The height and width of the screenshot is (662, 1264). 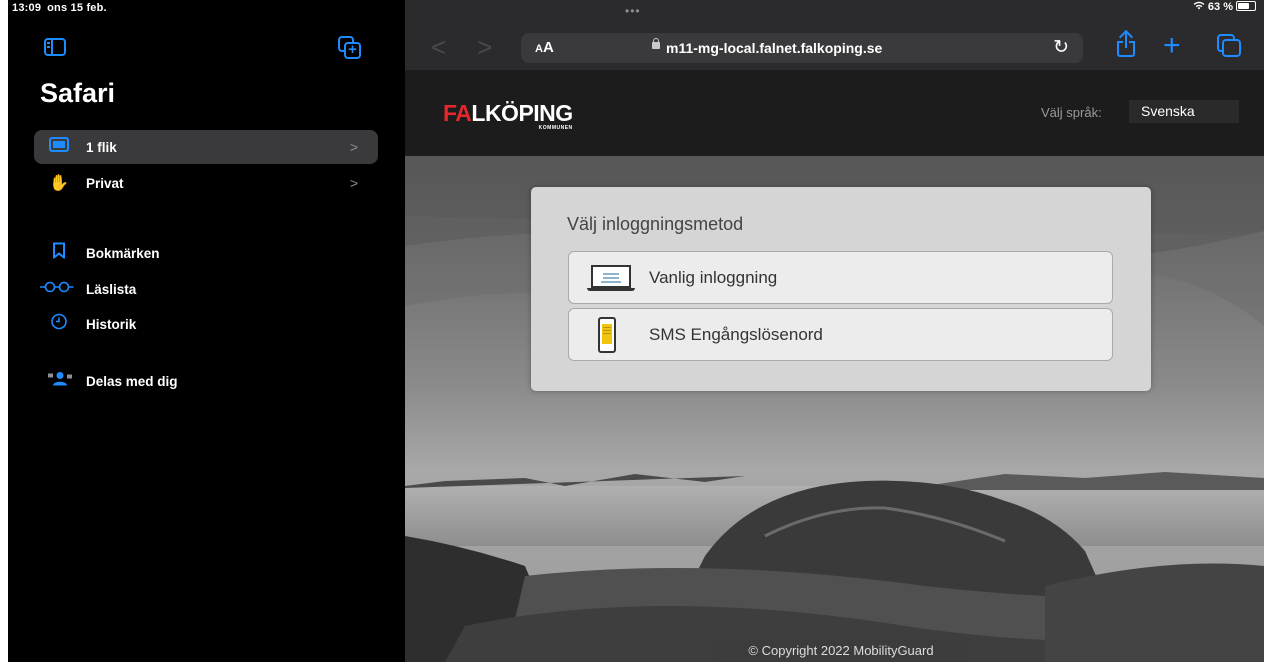 I want to click on shared-people-icon, so click(x=60, y=381).